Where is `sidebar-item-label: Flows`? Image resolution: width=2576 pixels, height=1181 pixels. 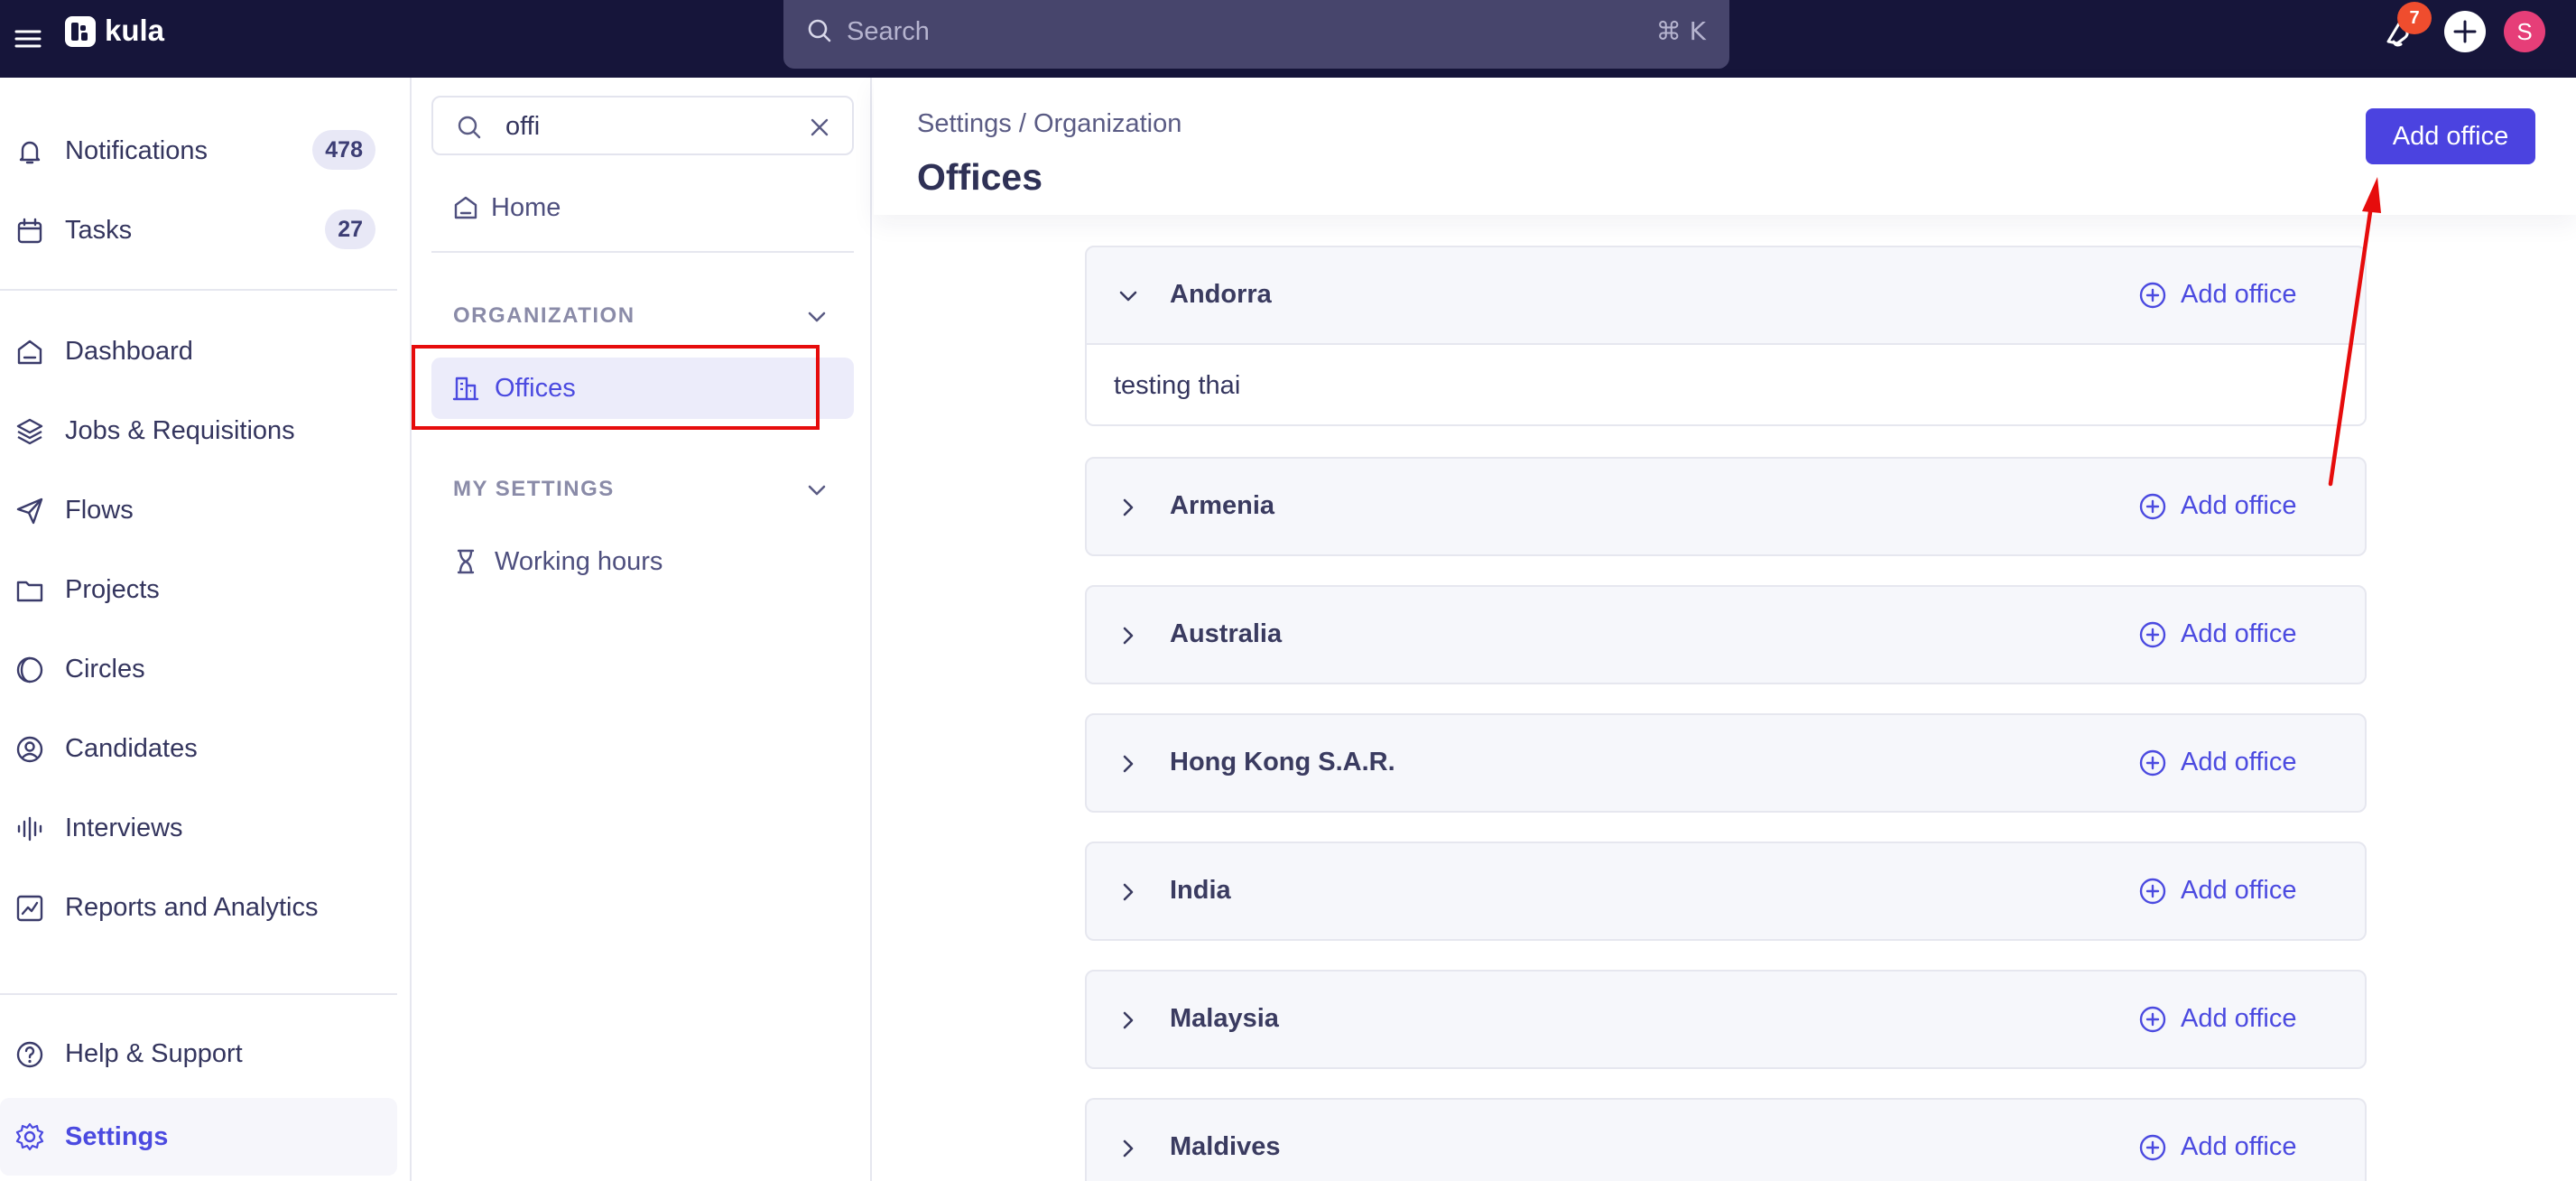
sidebar-item-label: Flows is located at coordinates (99, 511).